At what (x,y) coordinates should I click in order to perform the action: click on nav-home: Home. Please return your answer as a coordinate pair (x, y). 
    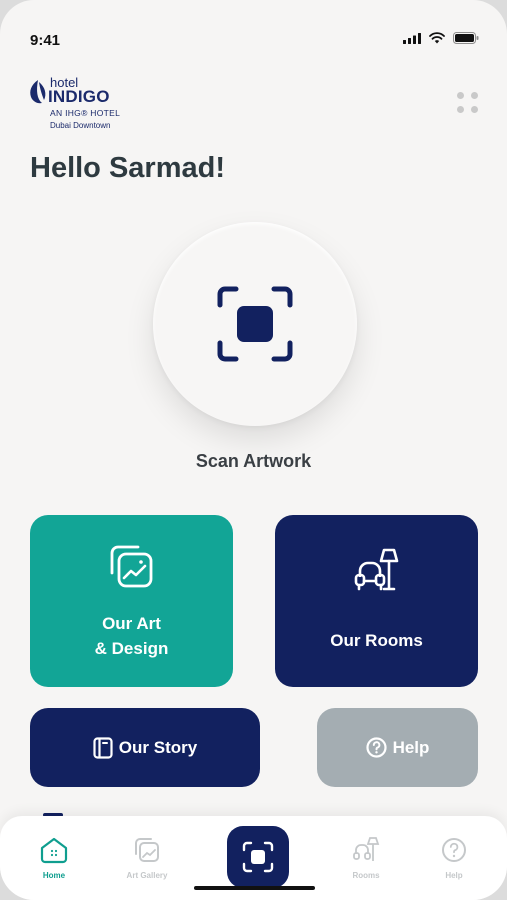
    Looking at the image, I should click on (54, 858).